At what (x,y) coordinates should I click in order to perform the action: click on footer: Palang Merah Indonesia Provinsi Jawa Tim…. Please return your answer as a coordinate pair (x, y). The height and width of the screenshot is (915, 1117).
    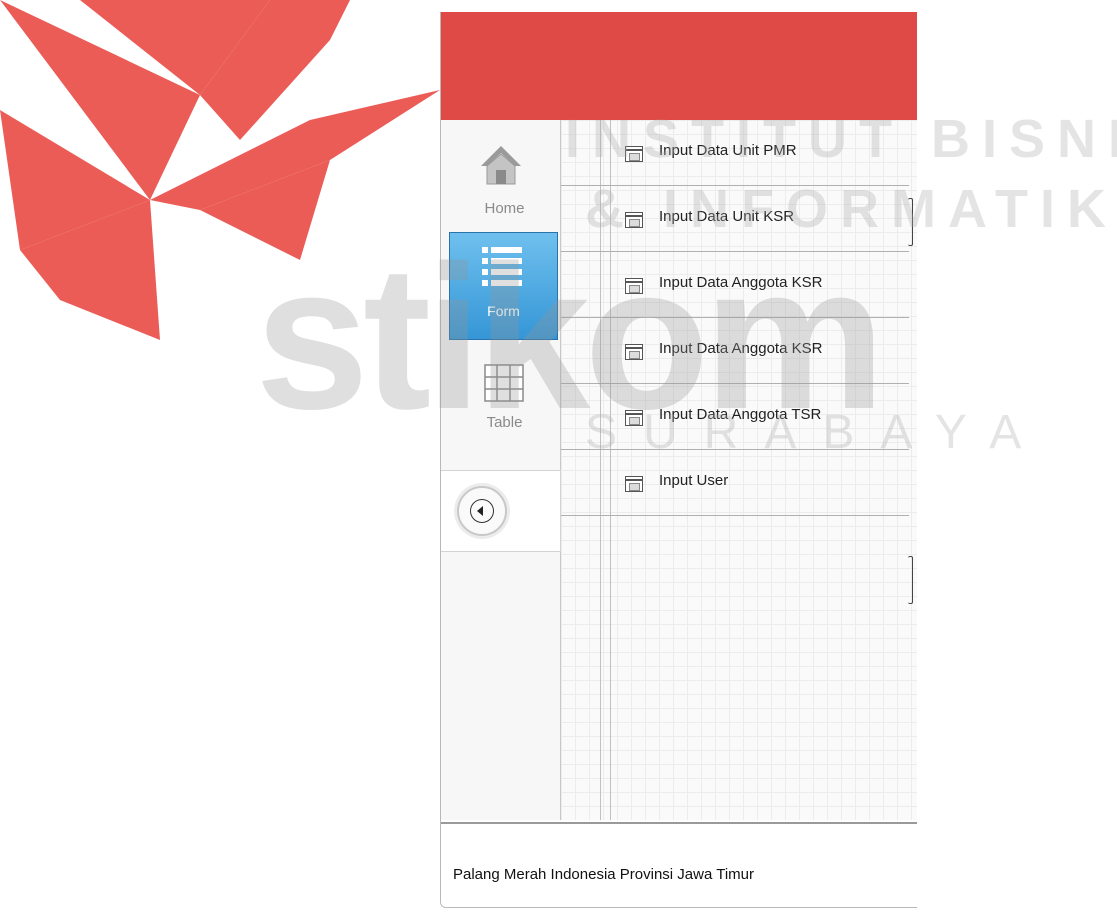
    Looking at the image, I should click on (679, 864).